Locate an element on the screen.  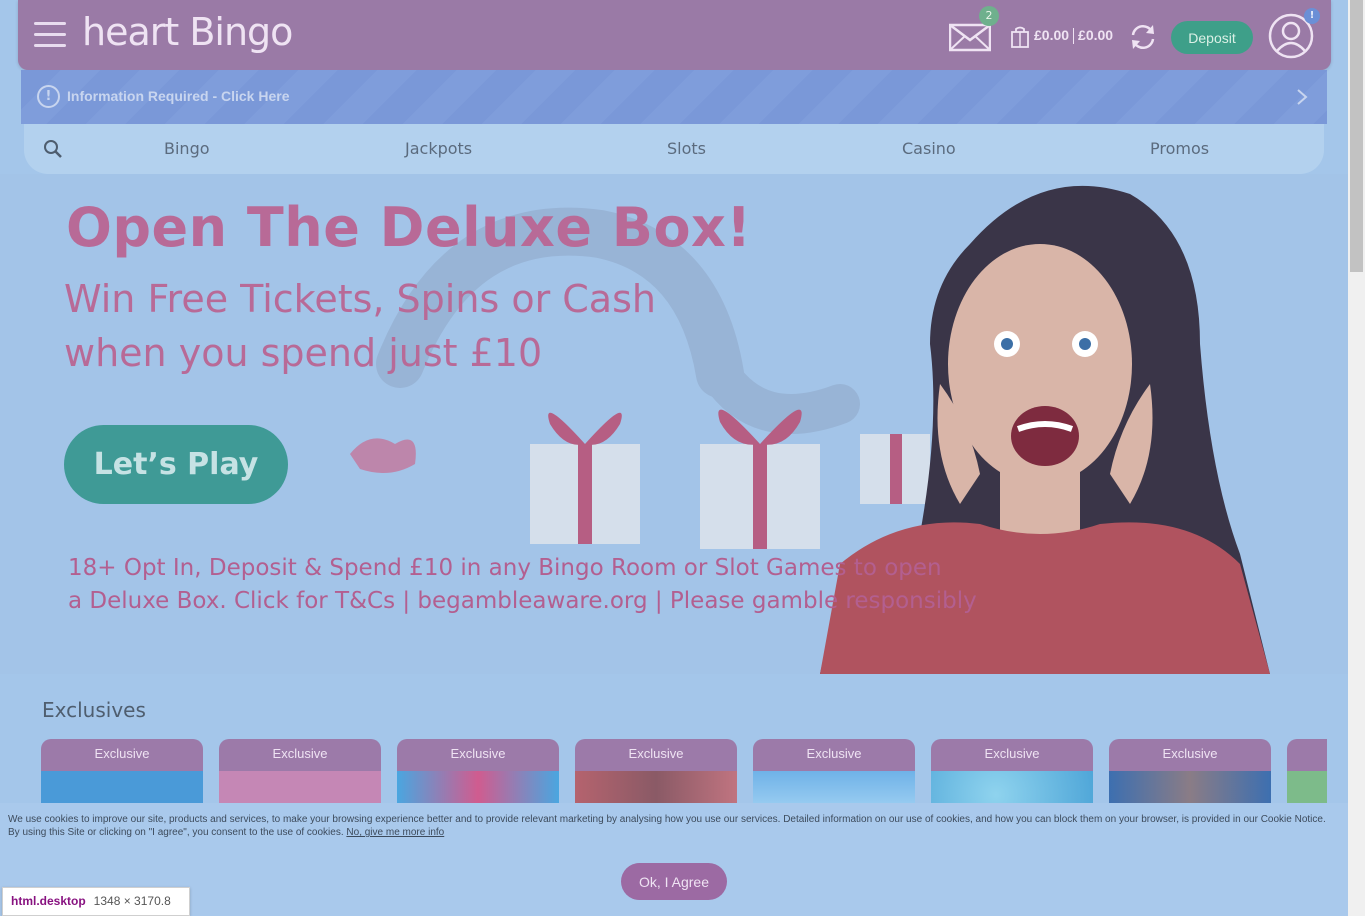
account-alert-badge: ! is located at coordinates (1312, 16).